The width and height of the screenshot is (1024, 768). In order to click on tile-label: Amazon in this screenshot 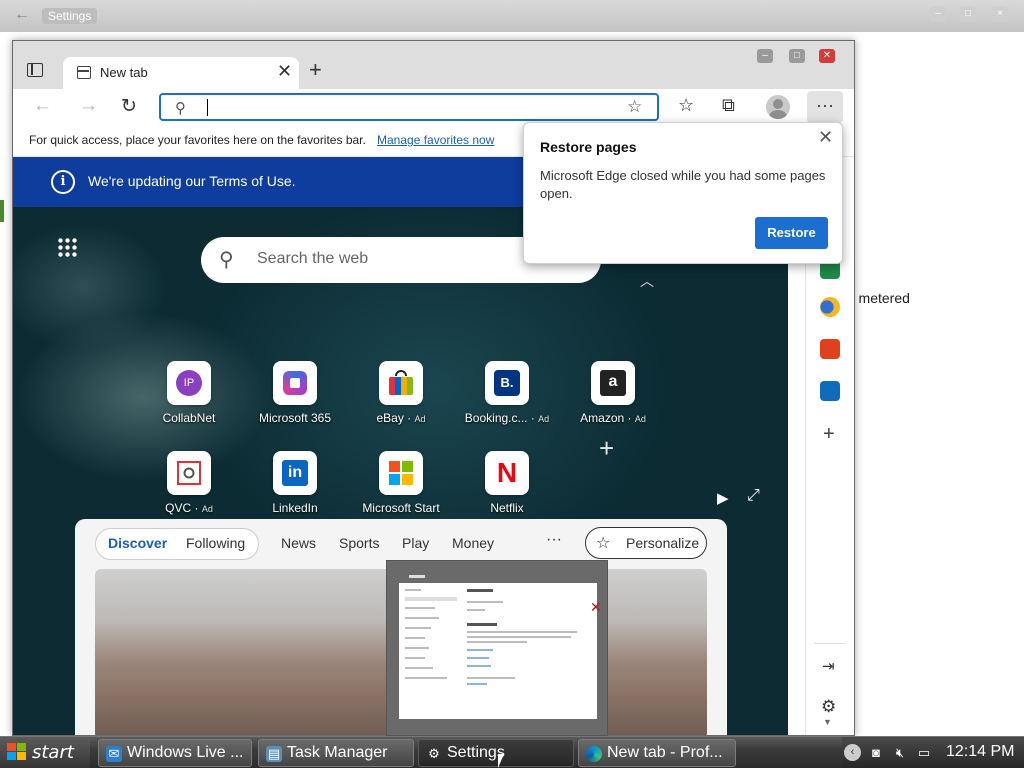, I will do `click(602, 418)`.